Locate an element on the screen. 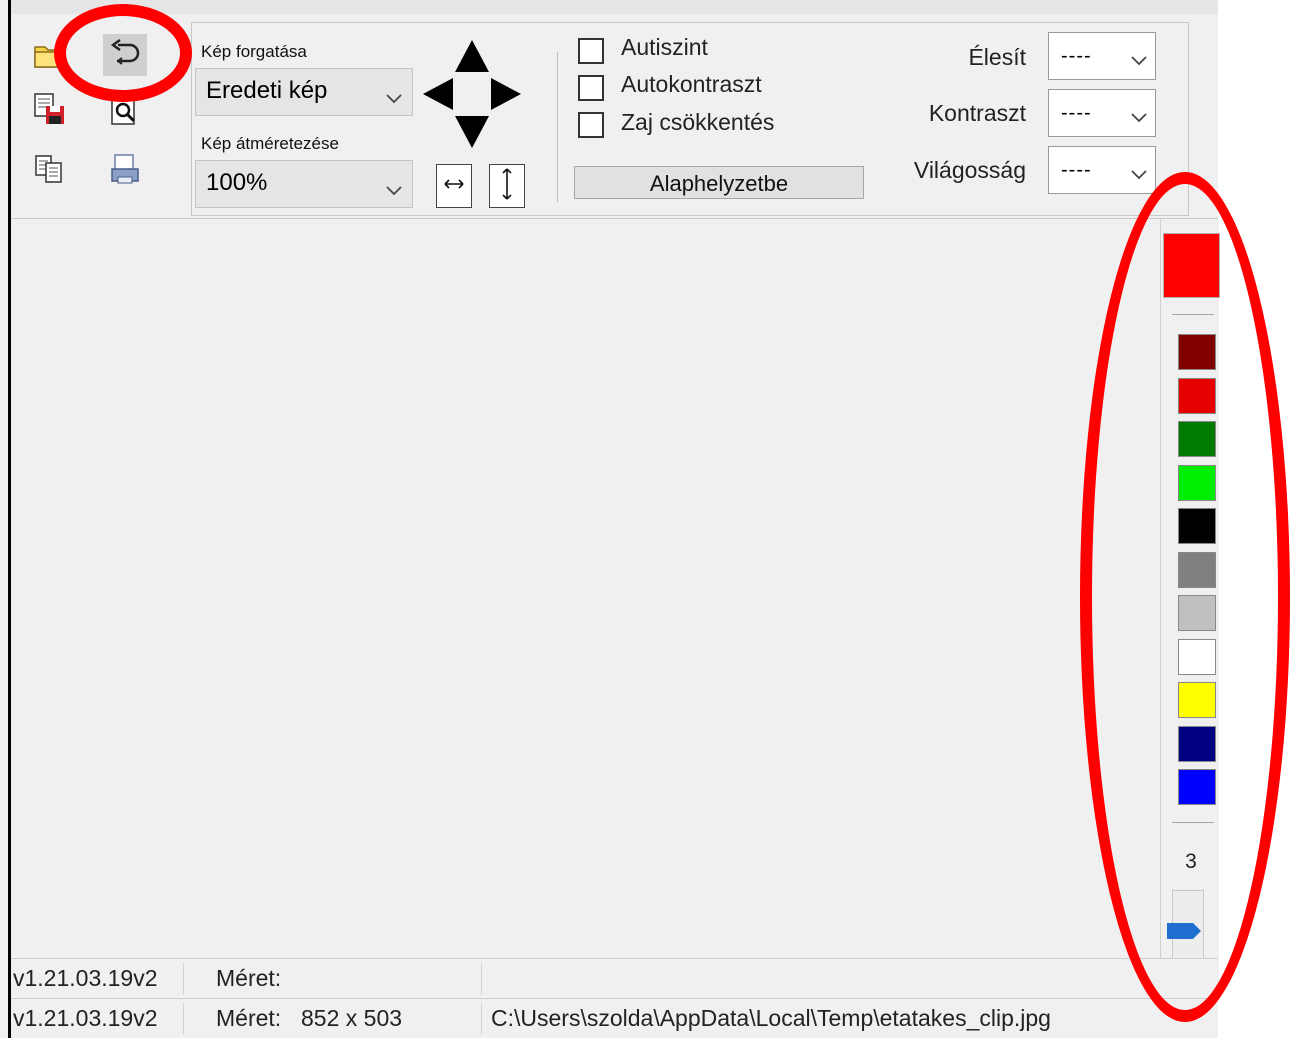 The height and width of the screenshot is (1038, 1299). status-bar-1: v1.21.03.19v2 Méret: is located at coordinates (614, 977).